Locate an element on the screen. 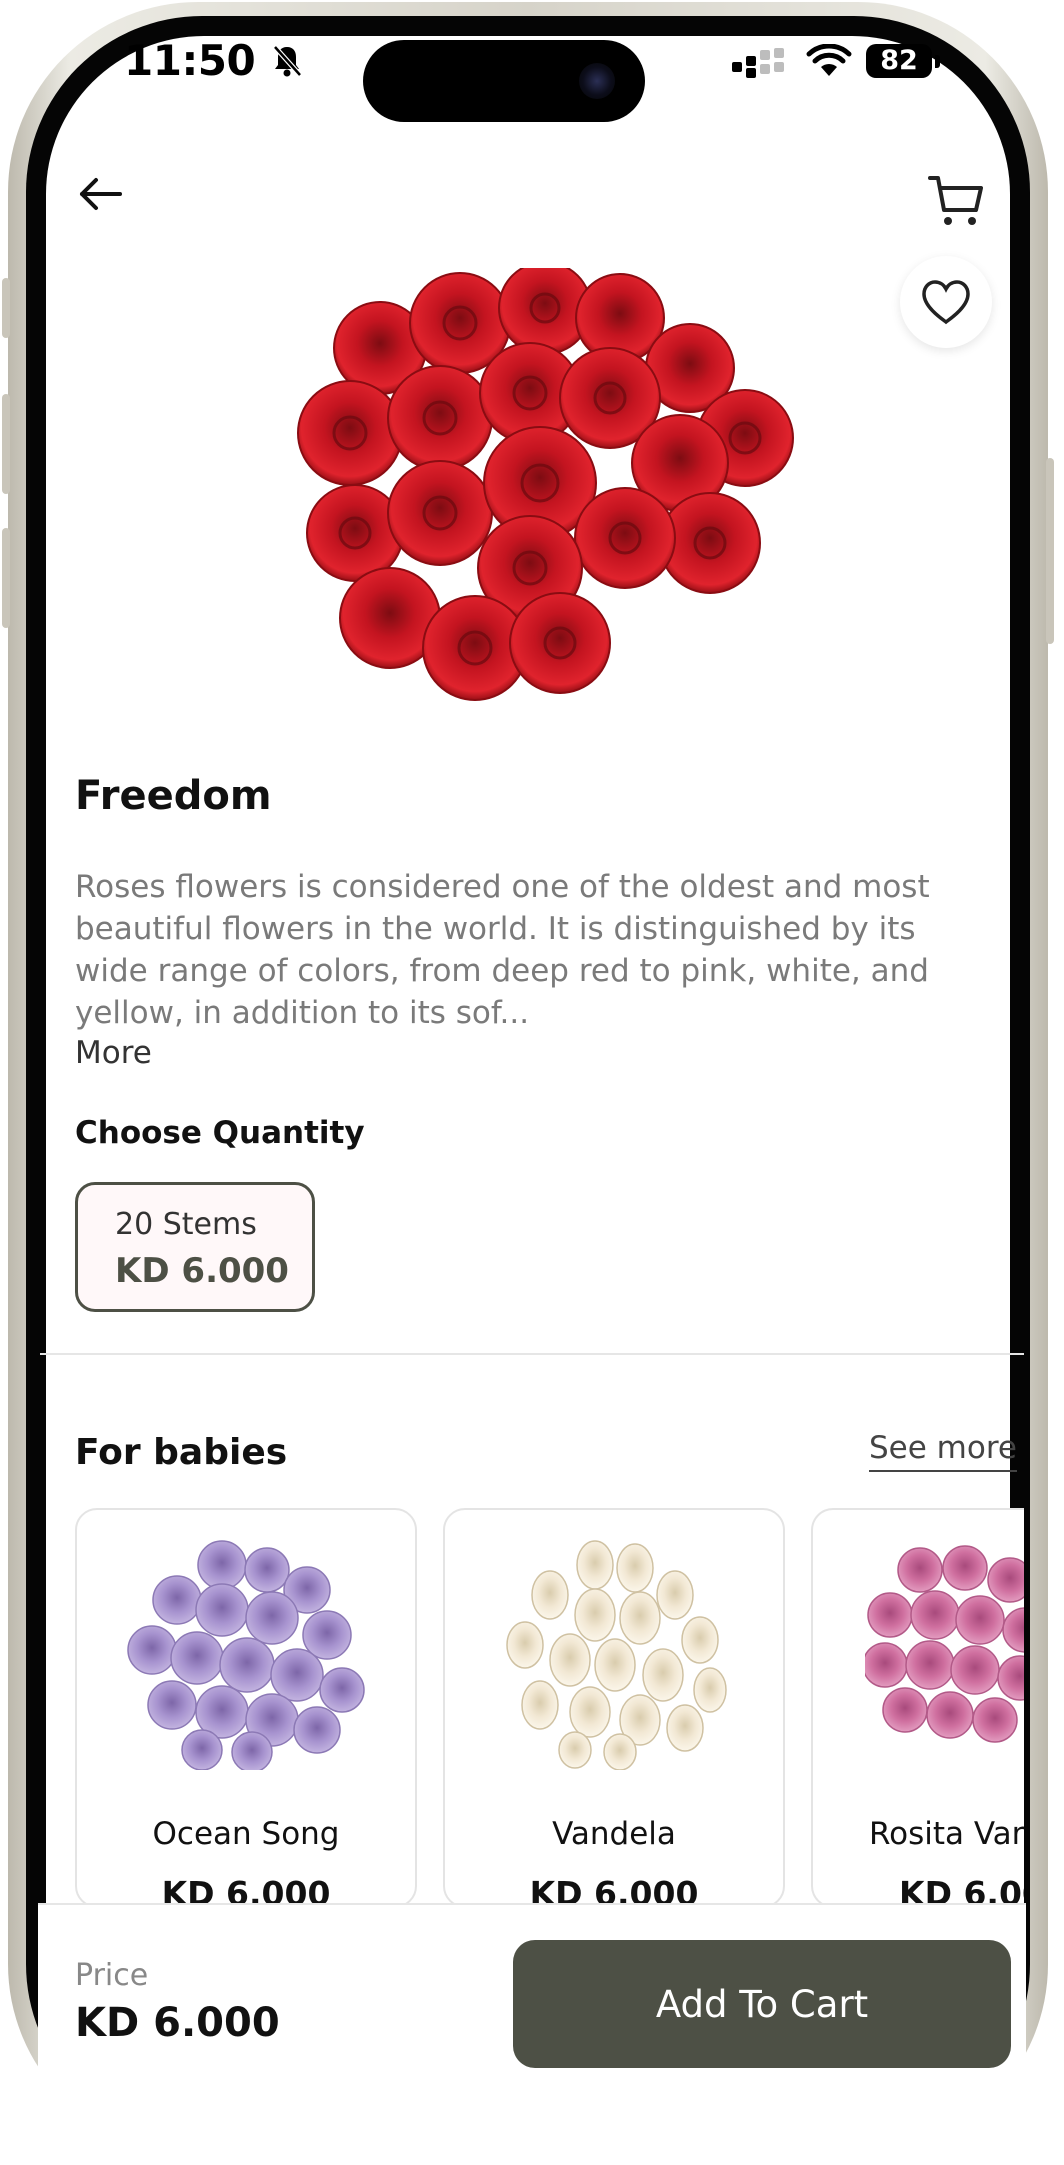 The image size is (1064, 2165). add-to-cart-button: Add To Cart is located at coordinates (762, 2004).